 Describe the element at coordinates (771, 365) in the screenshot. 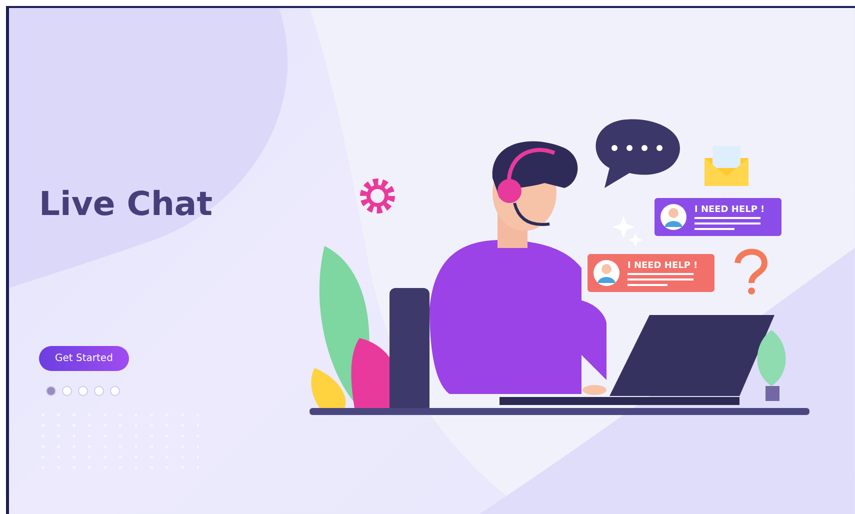

I see `potted-plant-drawing` at that location.